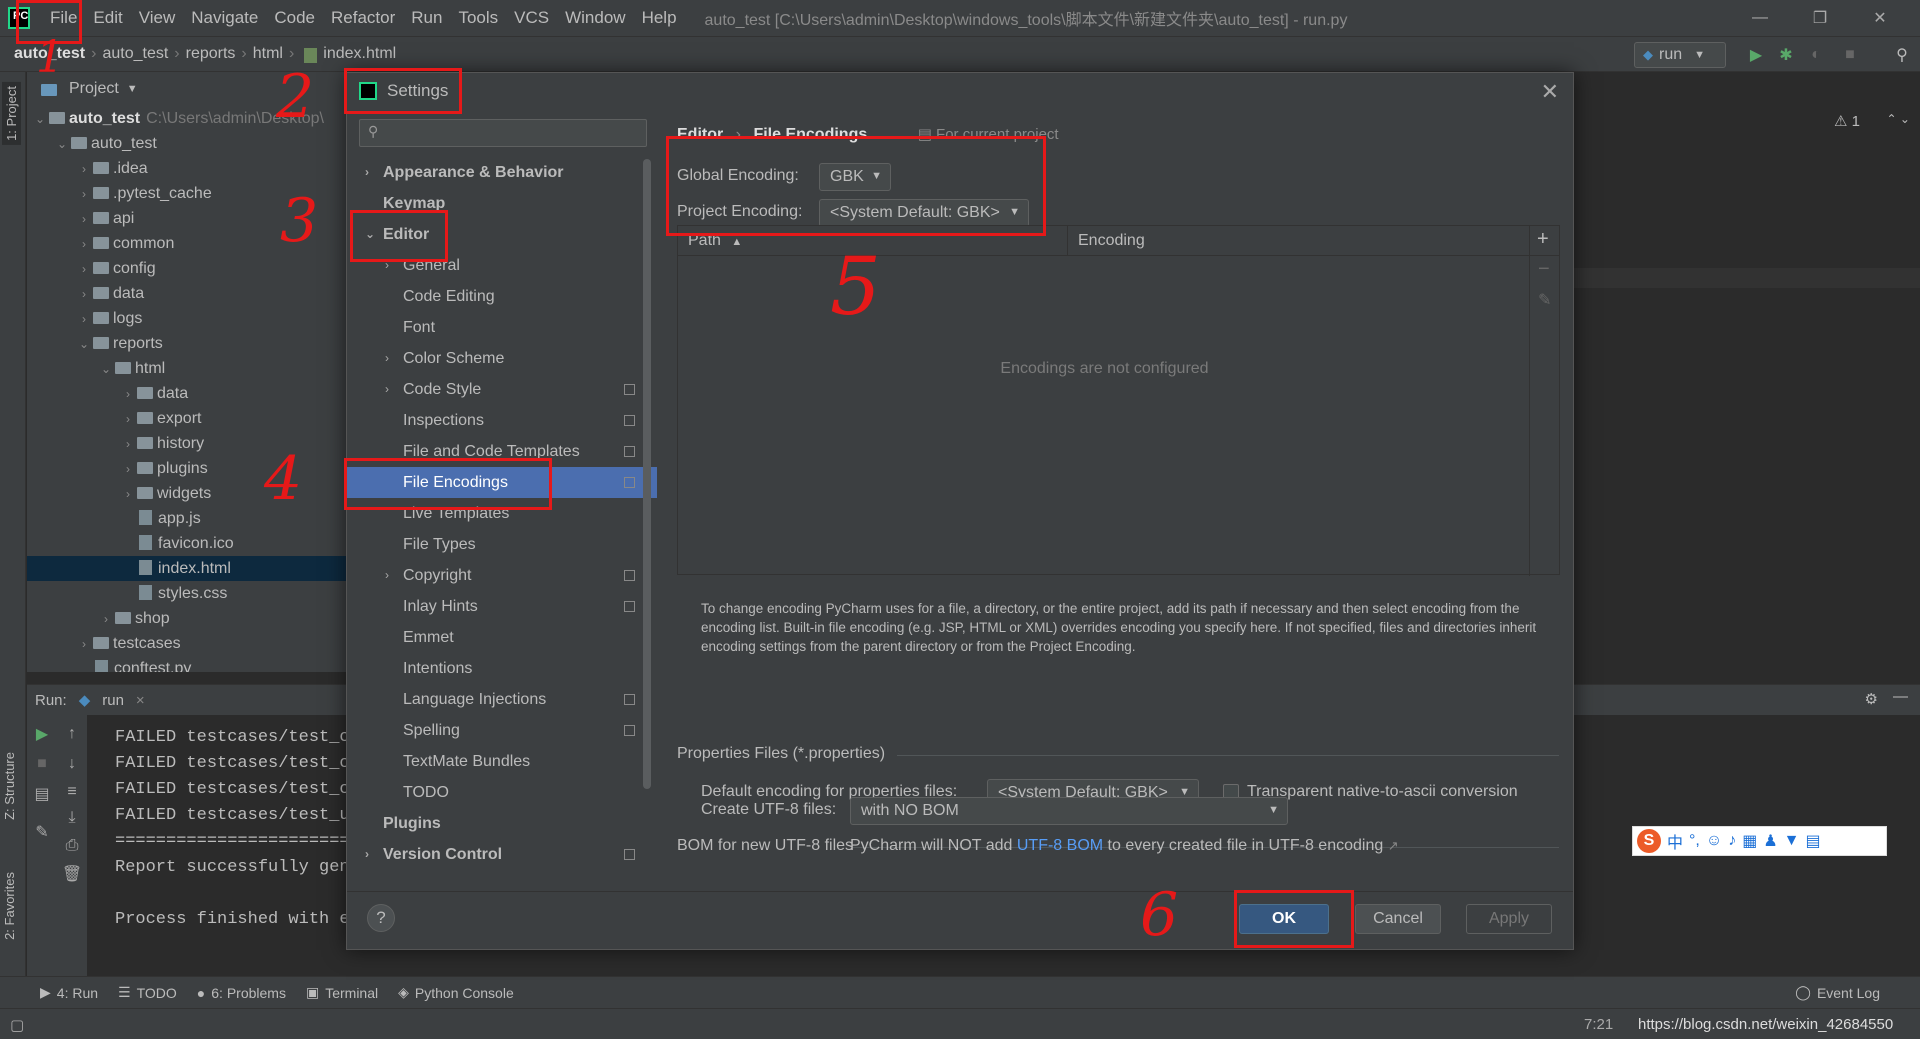 Image resolution: width=1920 pixels, height=1039 pixels. Describe the element at coordinates (426, 18) in the screenshot. I see `menu-run: Run` at that location.